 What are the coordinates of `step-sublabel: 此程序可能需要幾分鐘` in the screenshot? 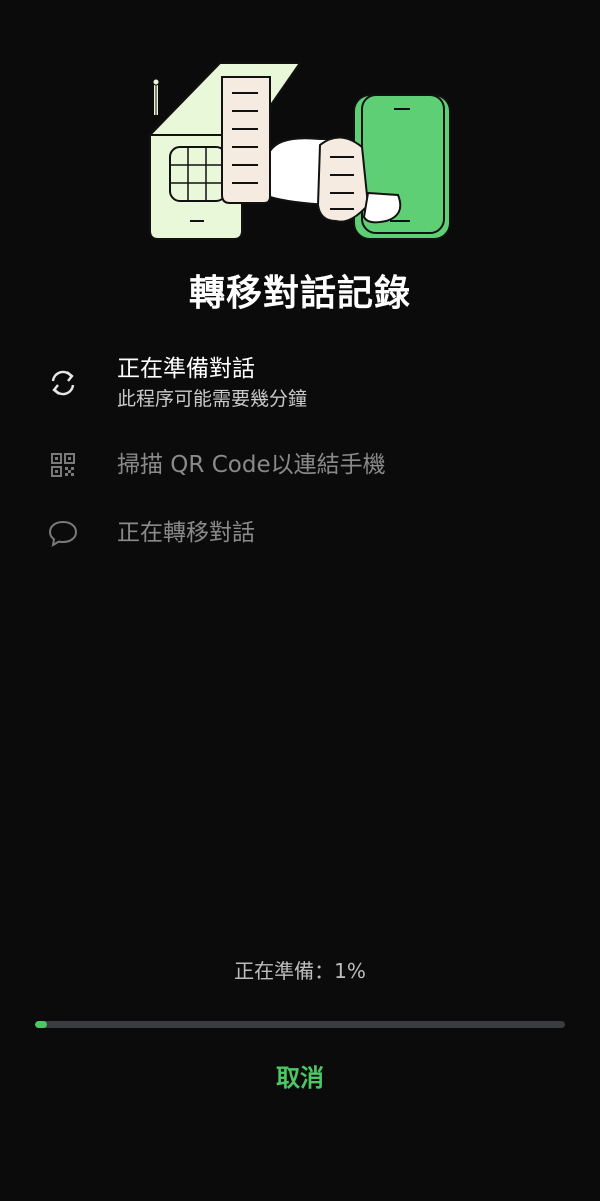 It's located at (212, 399).